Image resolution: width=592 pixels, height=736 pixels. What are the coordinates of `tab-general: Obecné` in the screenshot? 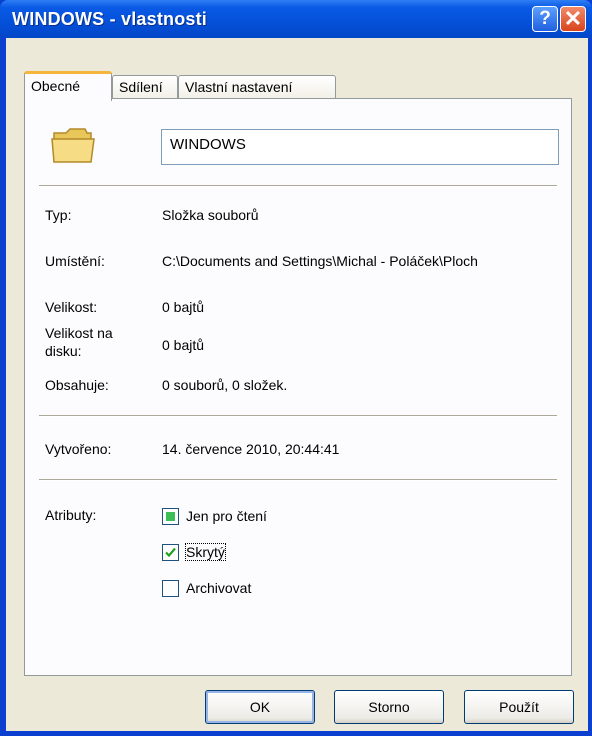 It's located at (68, 86).